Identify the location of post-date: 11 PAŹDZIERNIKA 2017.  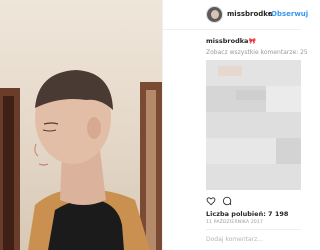
(235, 222).